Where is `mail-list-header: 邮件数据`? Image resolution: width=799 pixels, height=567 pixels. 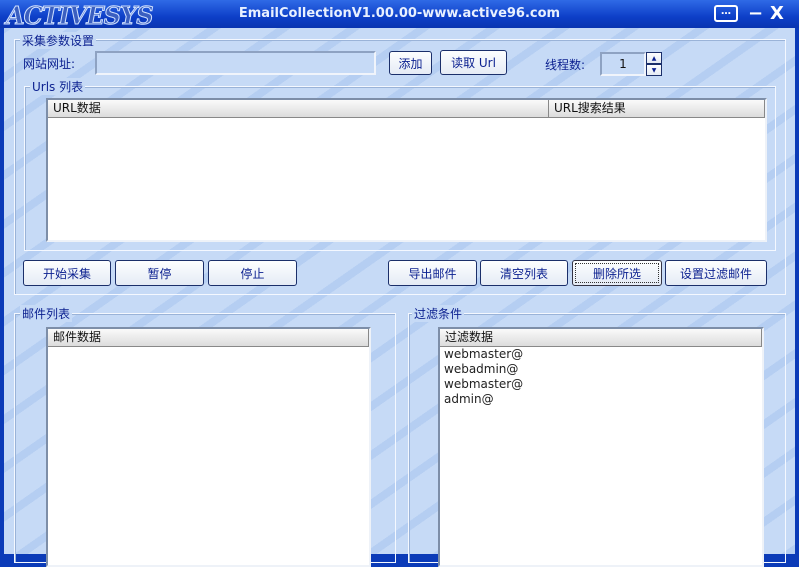
mail-list-header: 邮件数据 is located at coordinates (208, 338).